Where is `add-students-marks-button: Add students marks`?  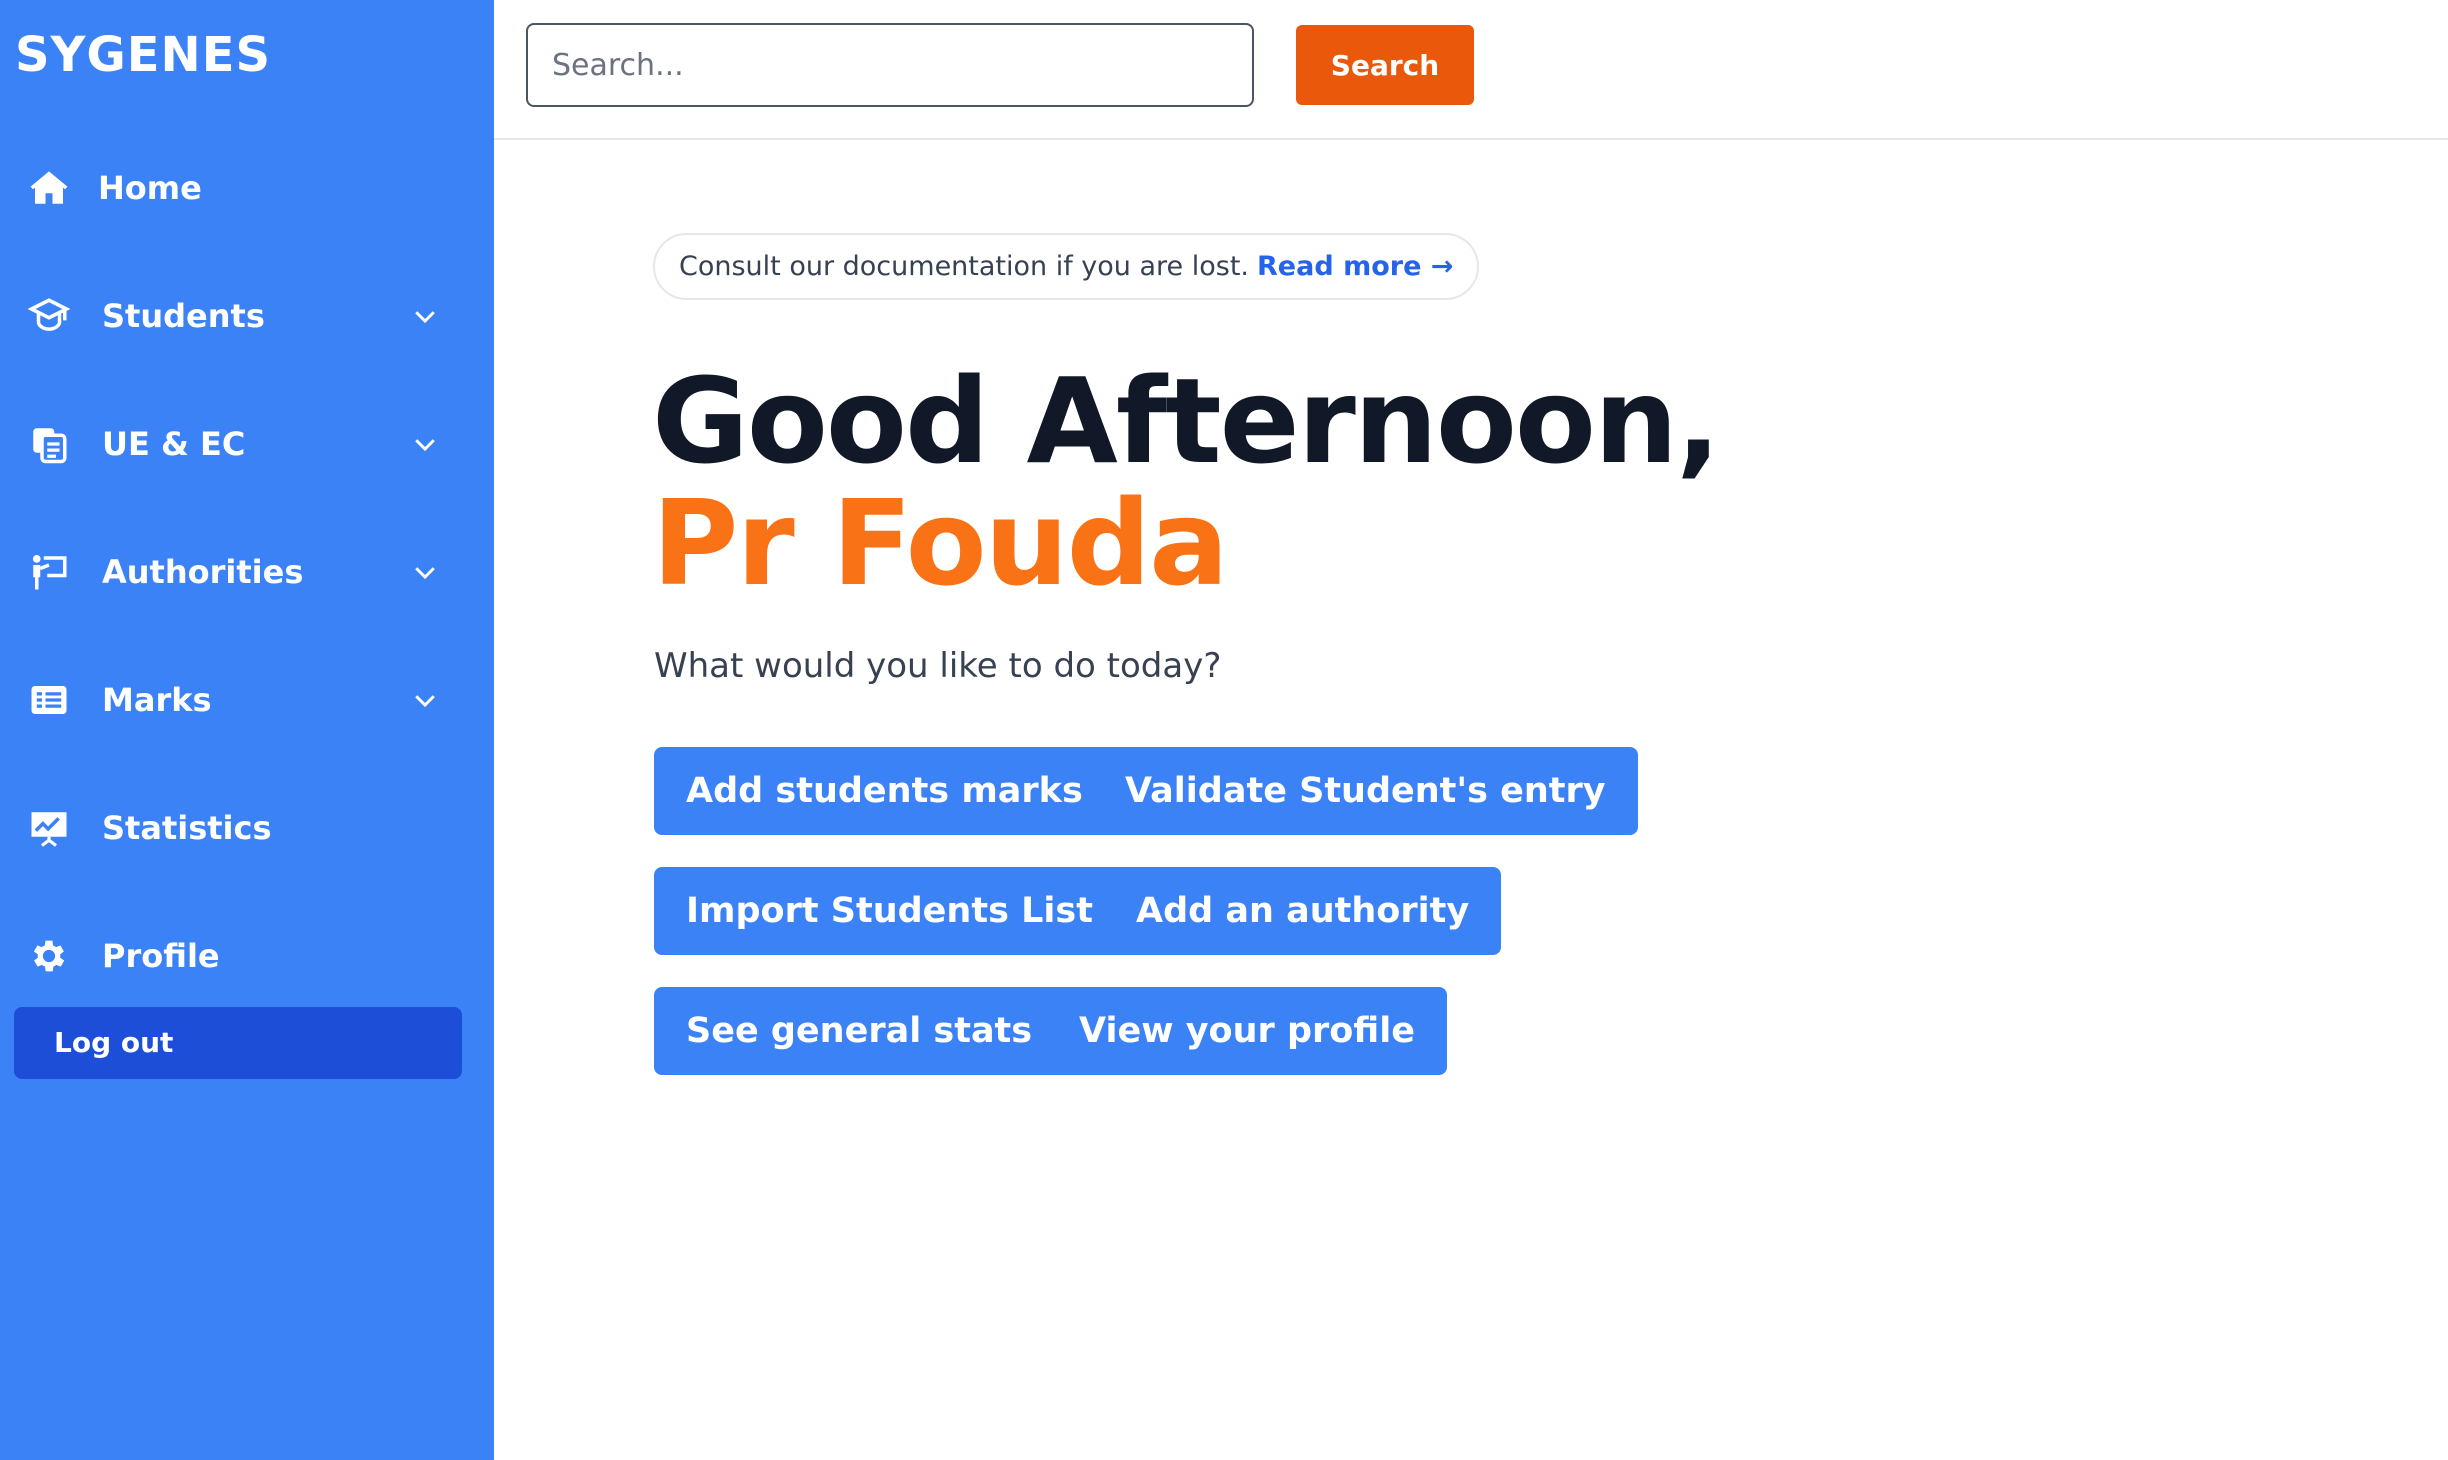
add-students-marks-button: Add students marks is located at coordinates (884, 791).